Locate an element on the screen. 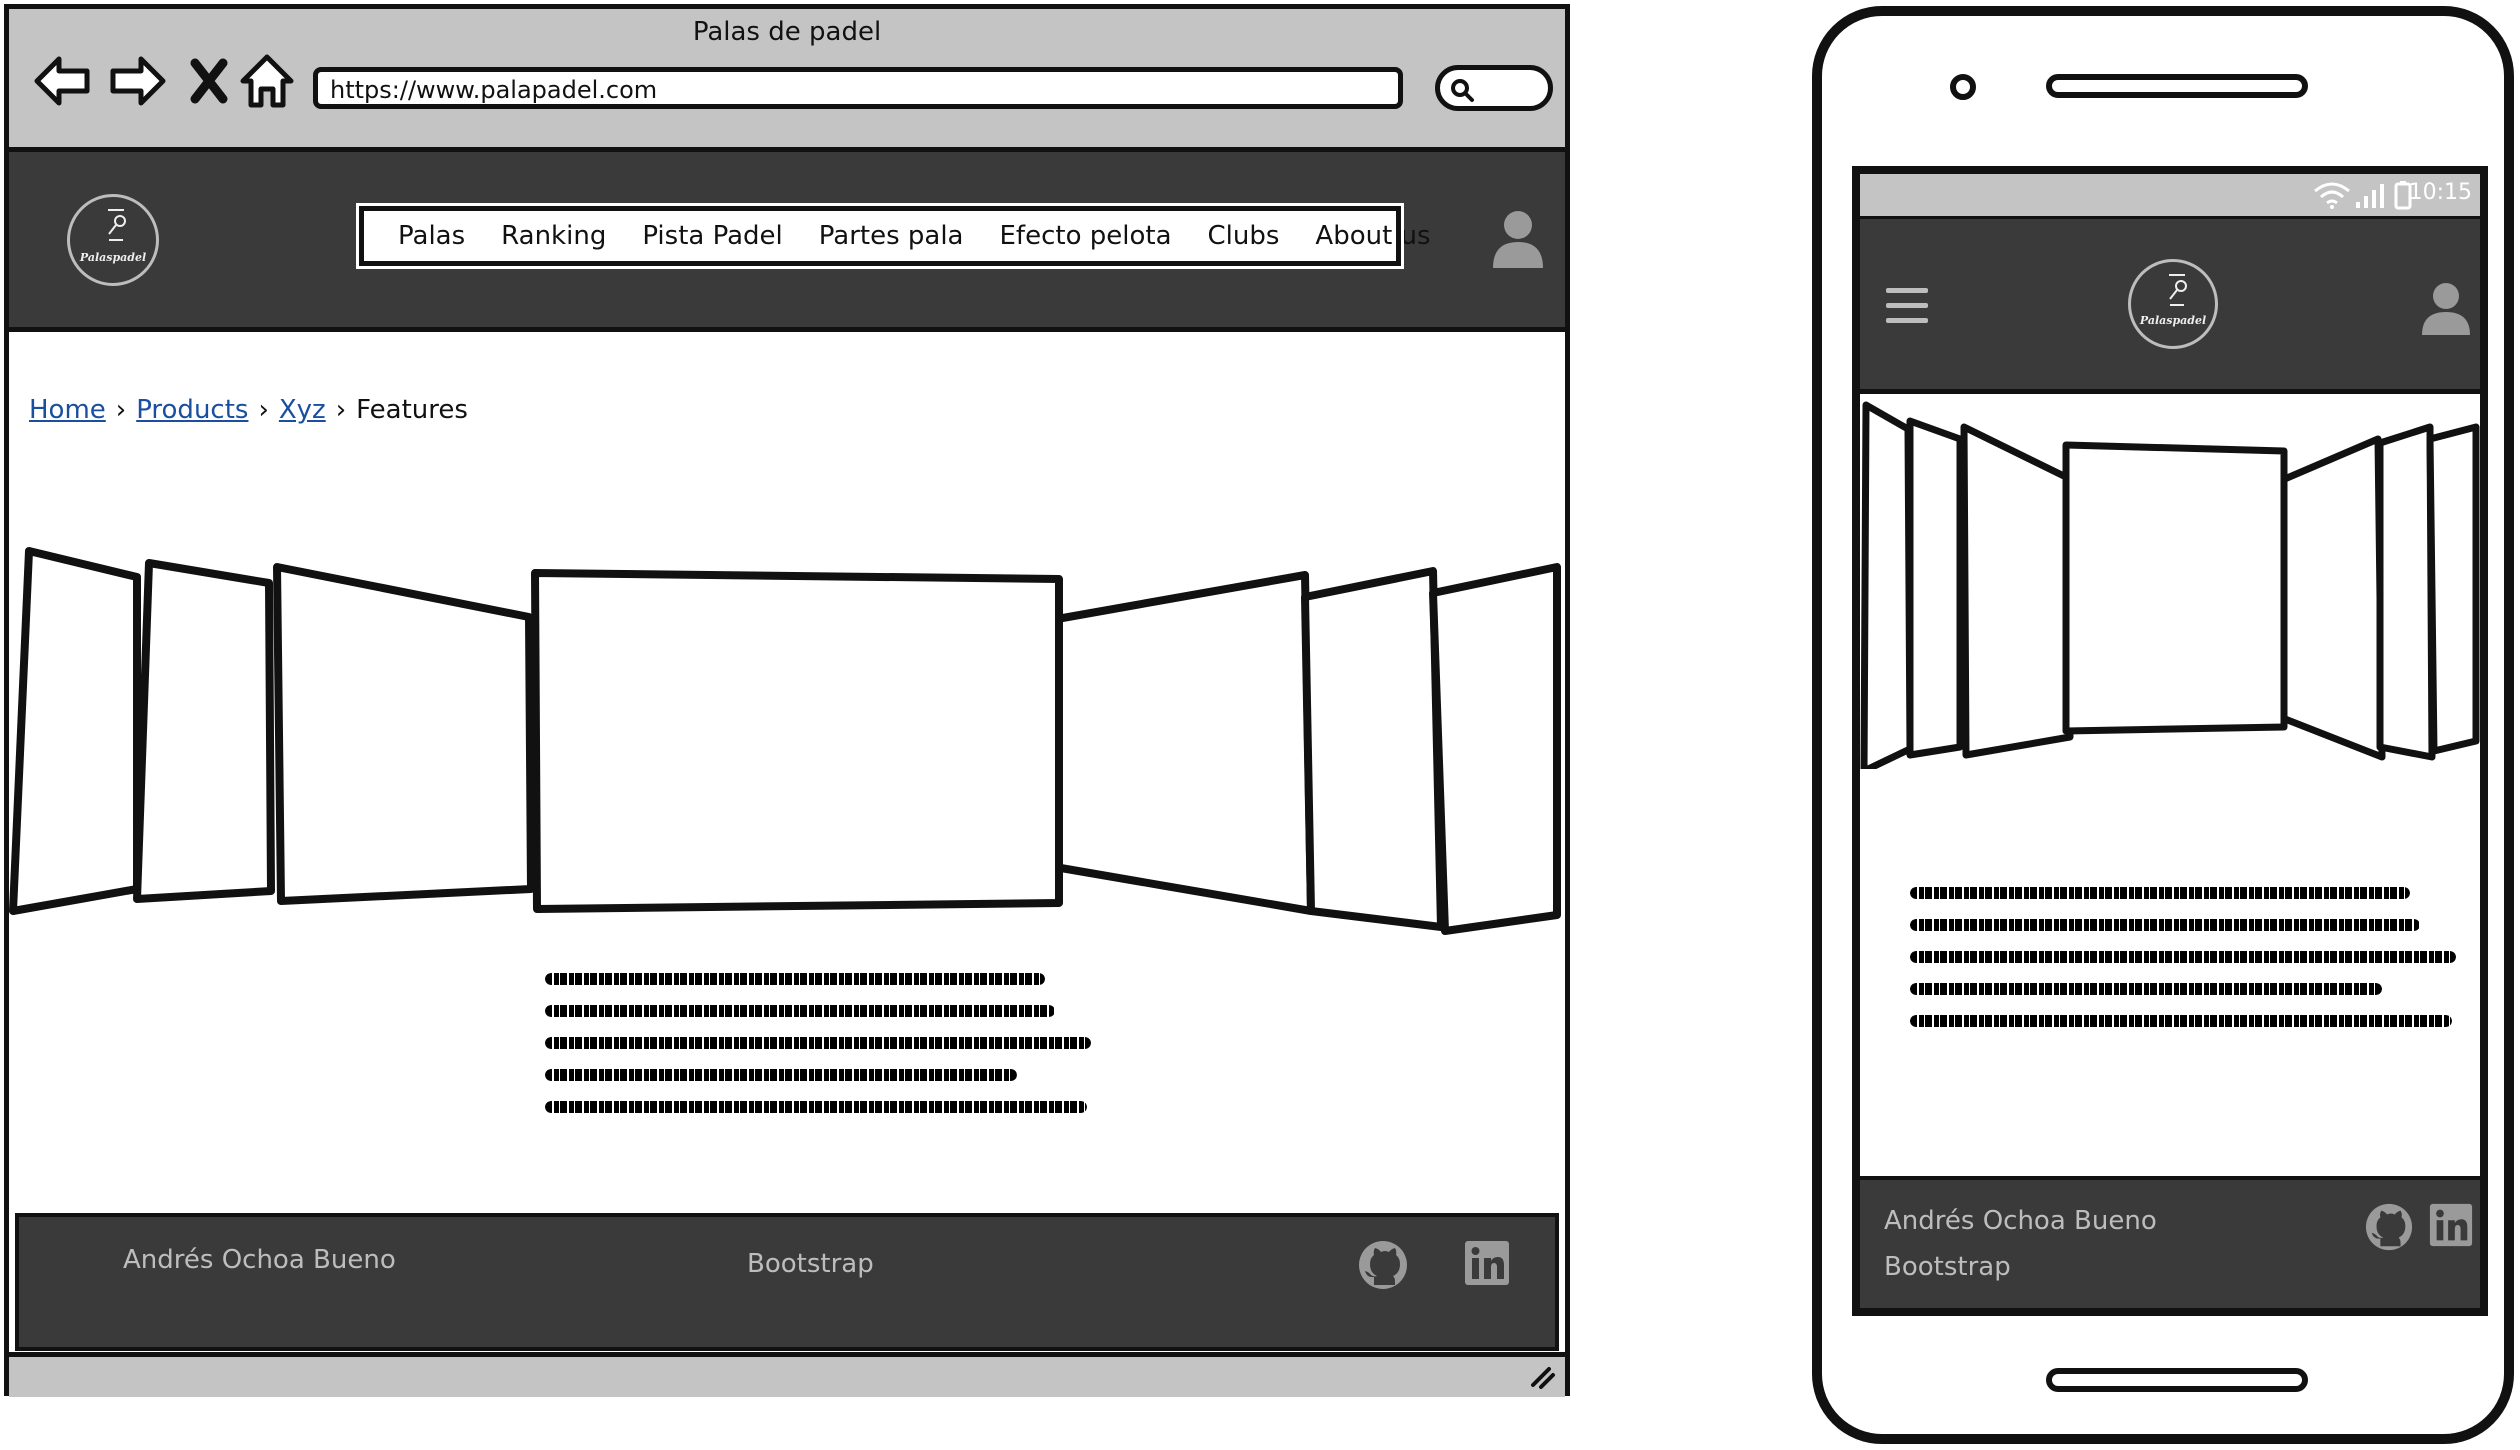 This screenshot has height=1450, width=2520. address-bar: https://www.palapadel.com is located at coordinates (858, 88).